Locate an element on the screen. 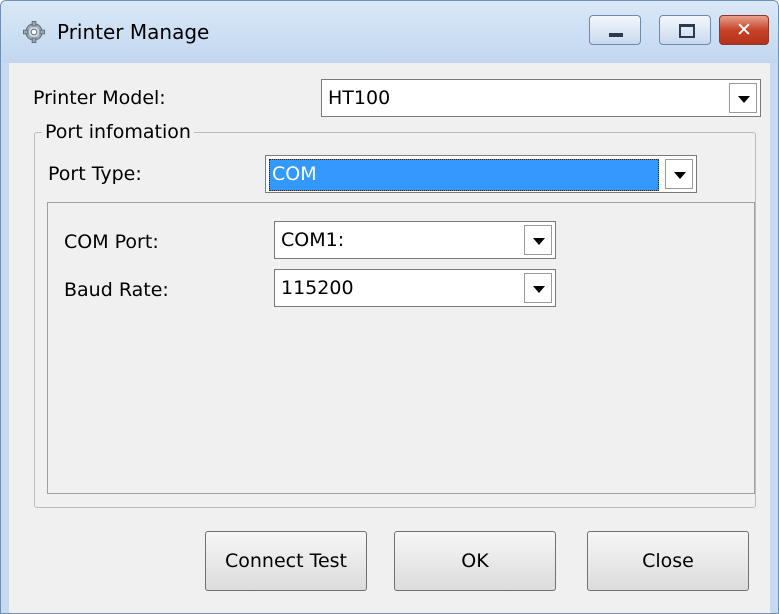  baud-rate-select: 115200 is located at coordinates (415, 288).